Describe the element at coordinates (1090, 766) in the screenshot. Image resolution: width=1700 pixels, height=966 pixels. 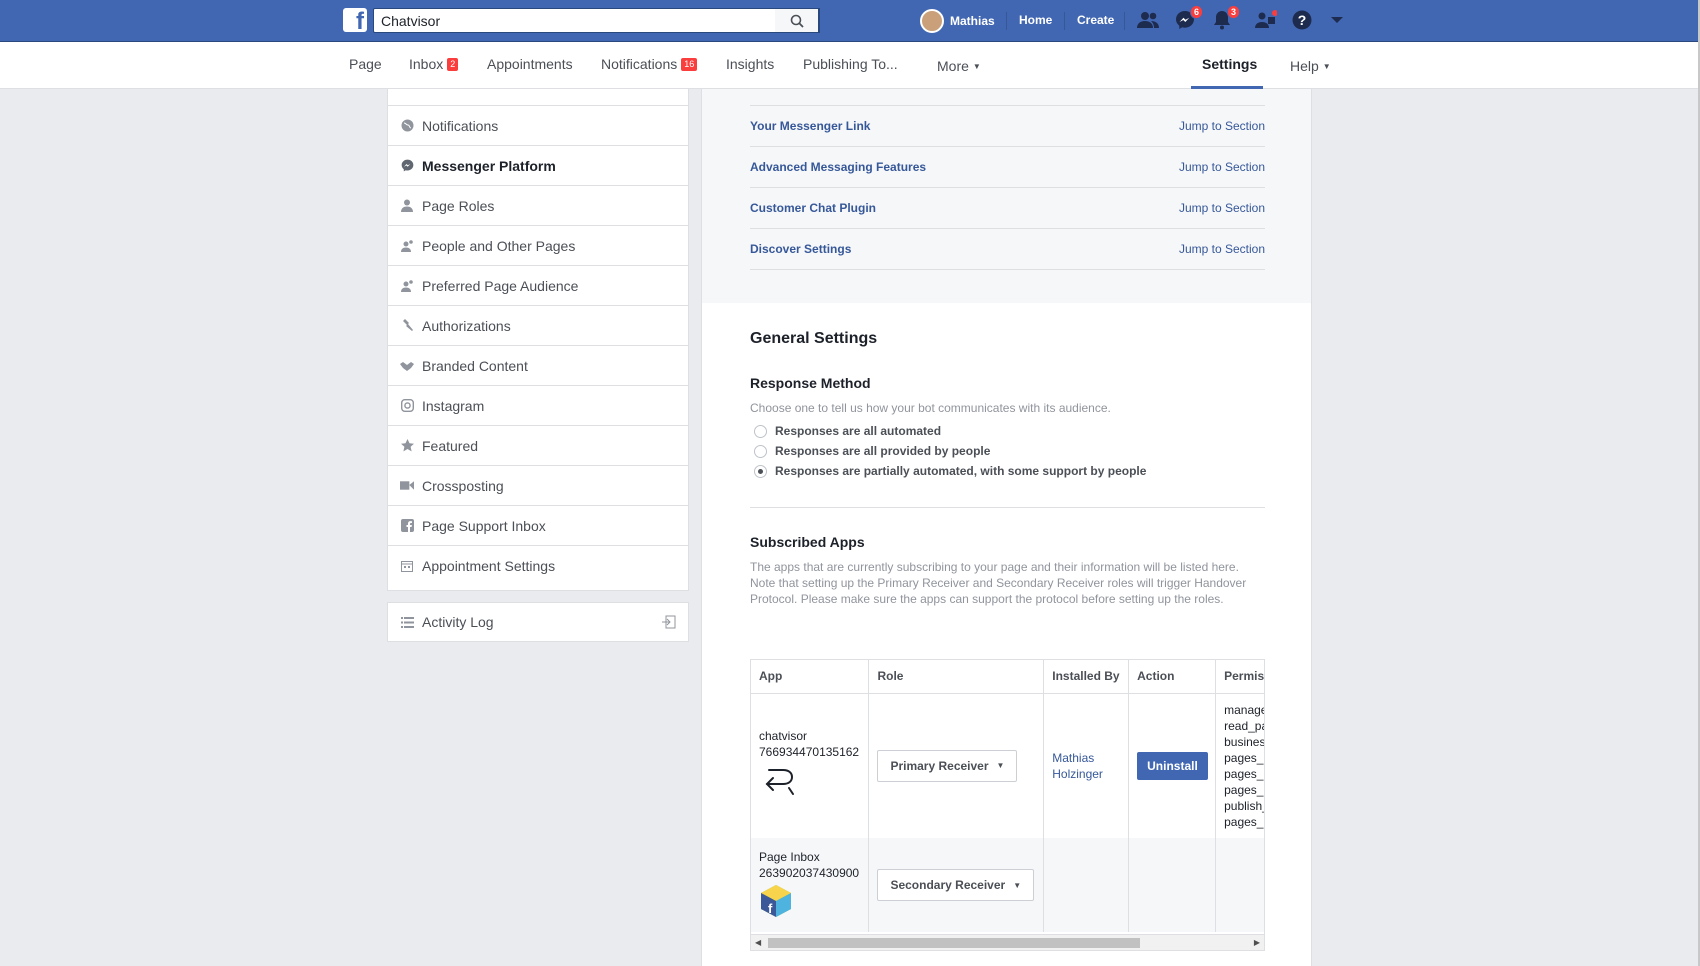
I see `installed-by-link: Mathias Holzinger` at that location.